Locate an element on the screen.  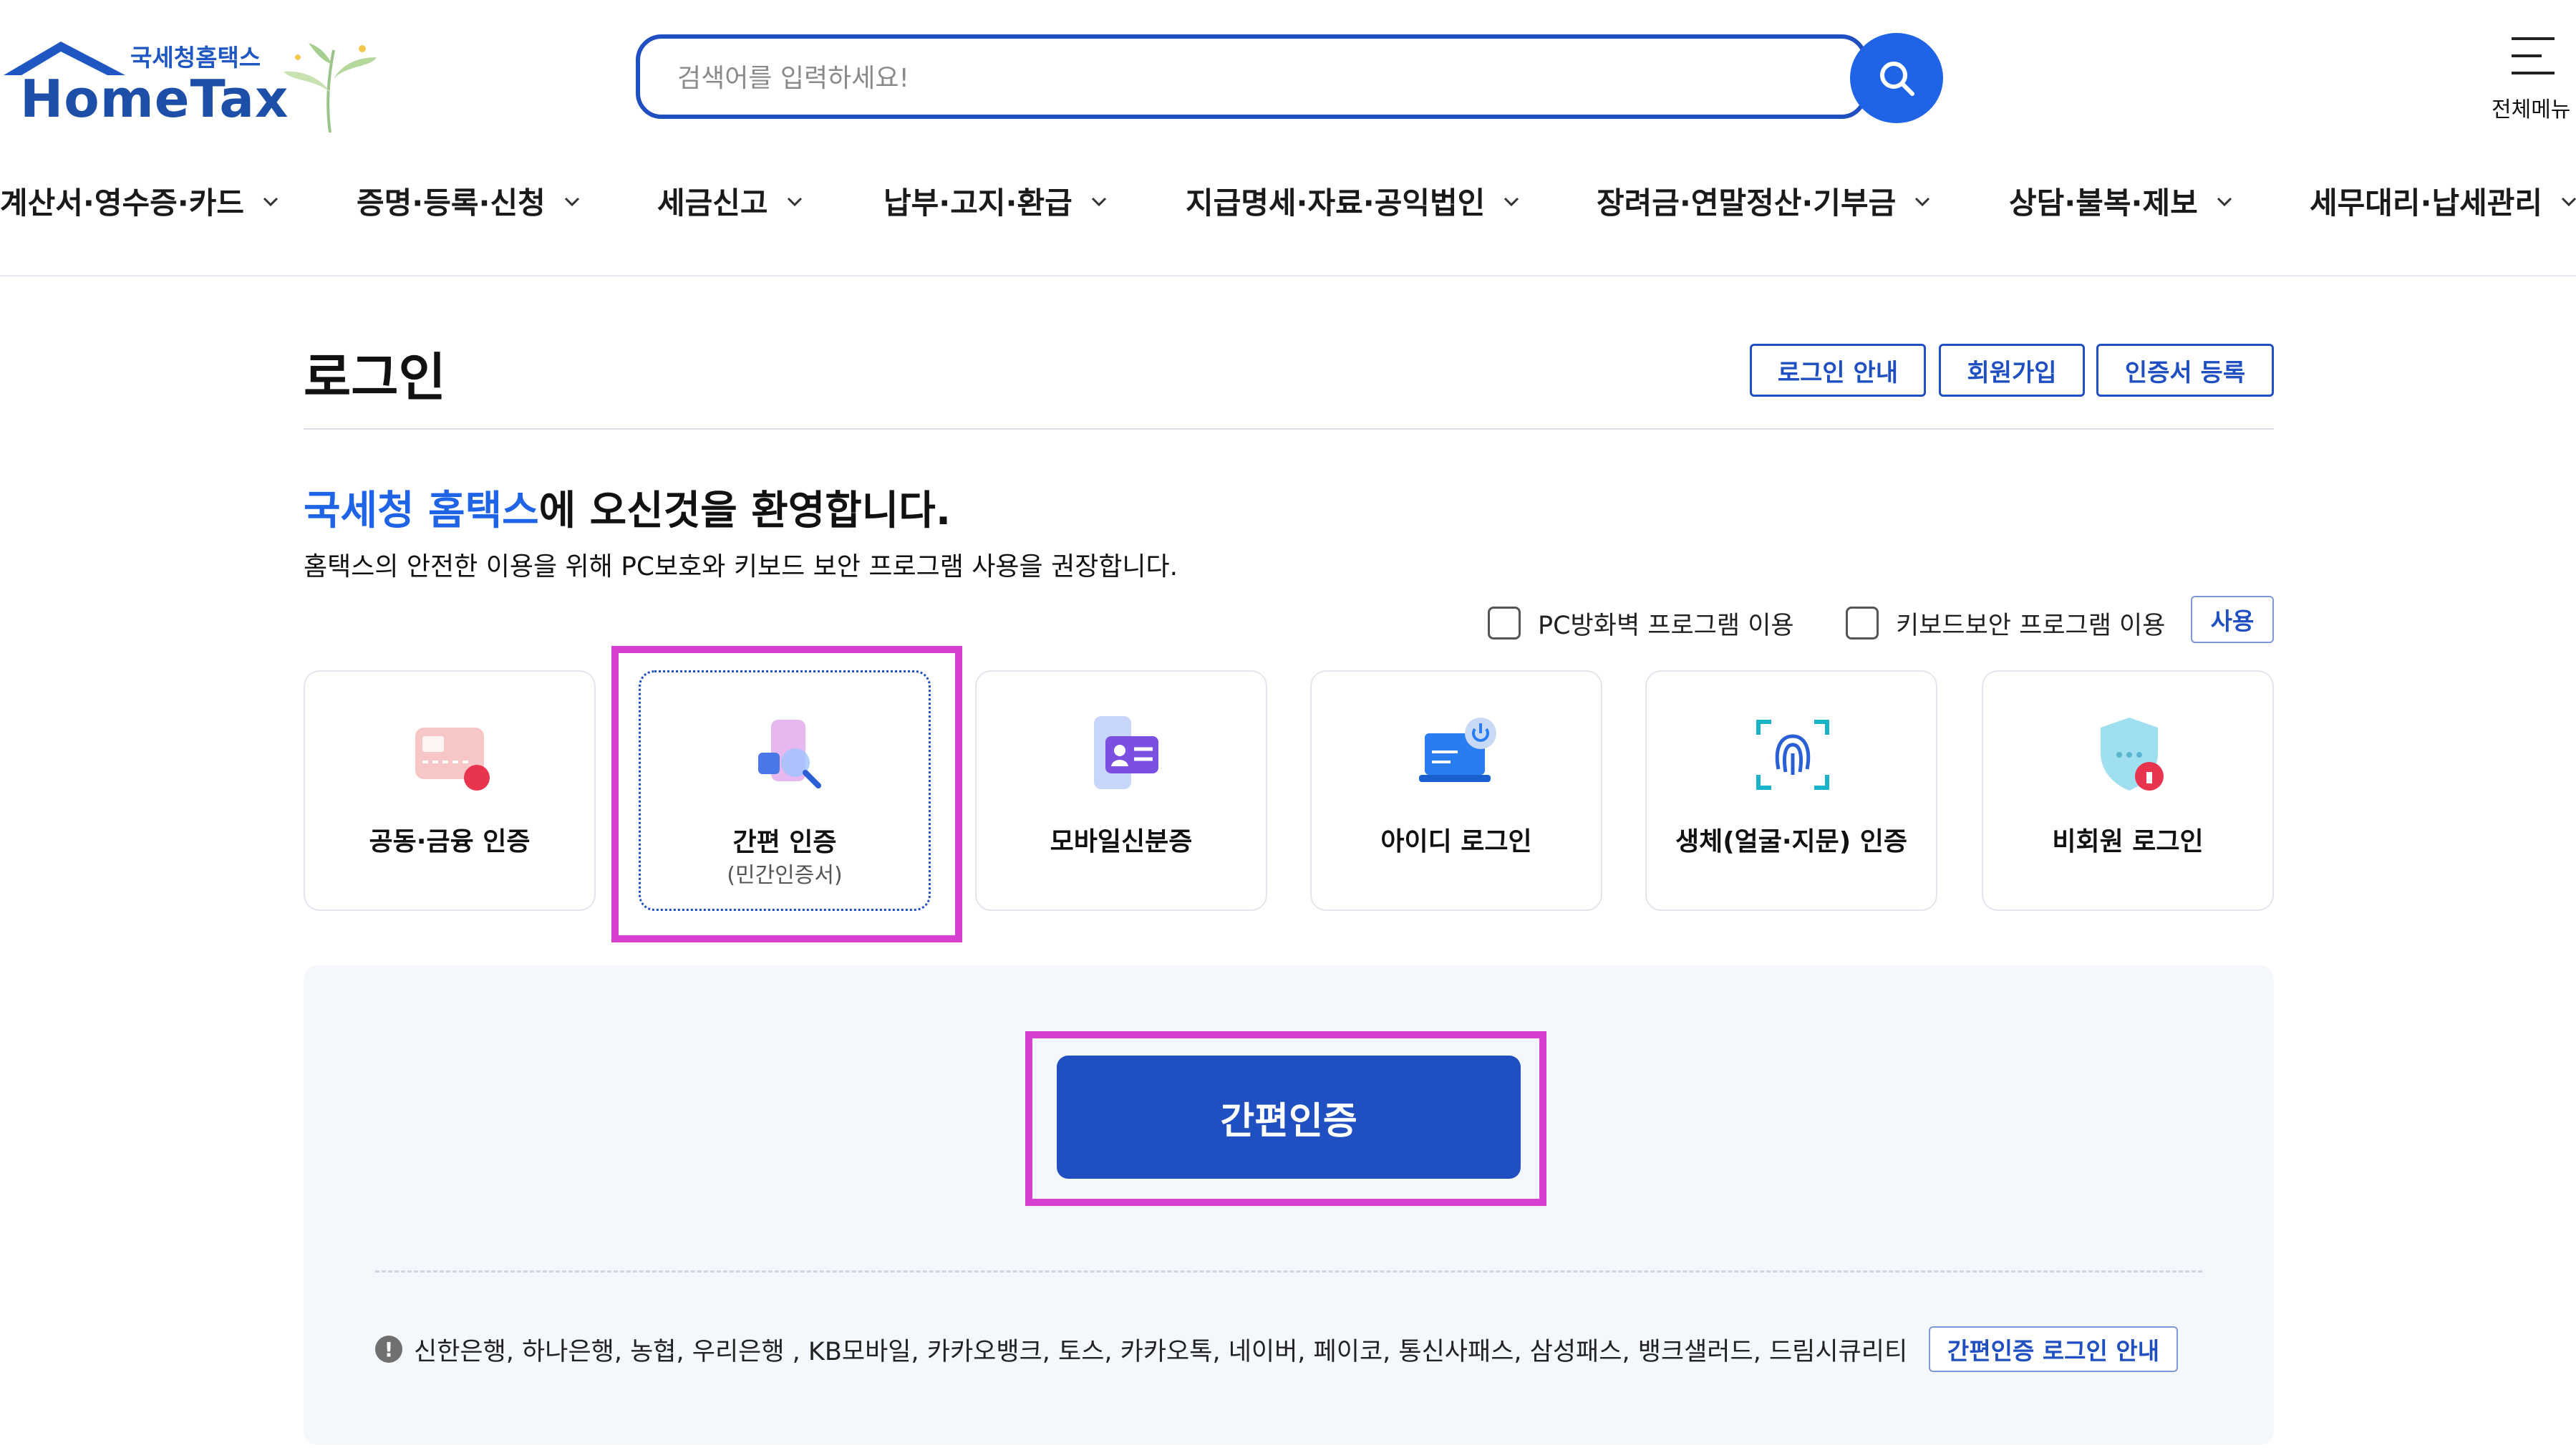
keyboard-security-checkbox is located at coordinates (1863, 623).